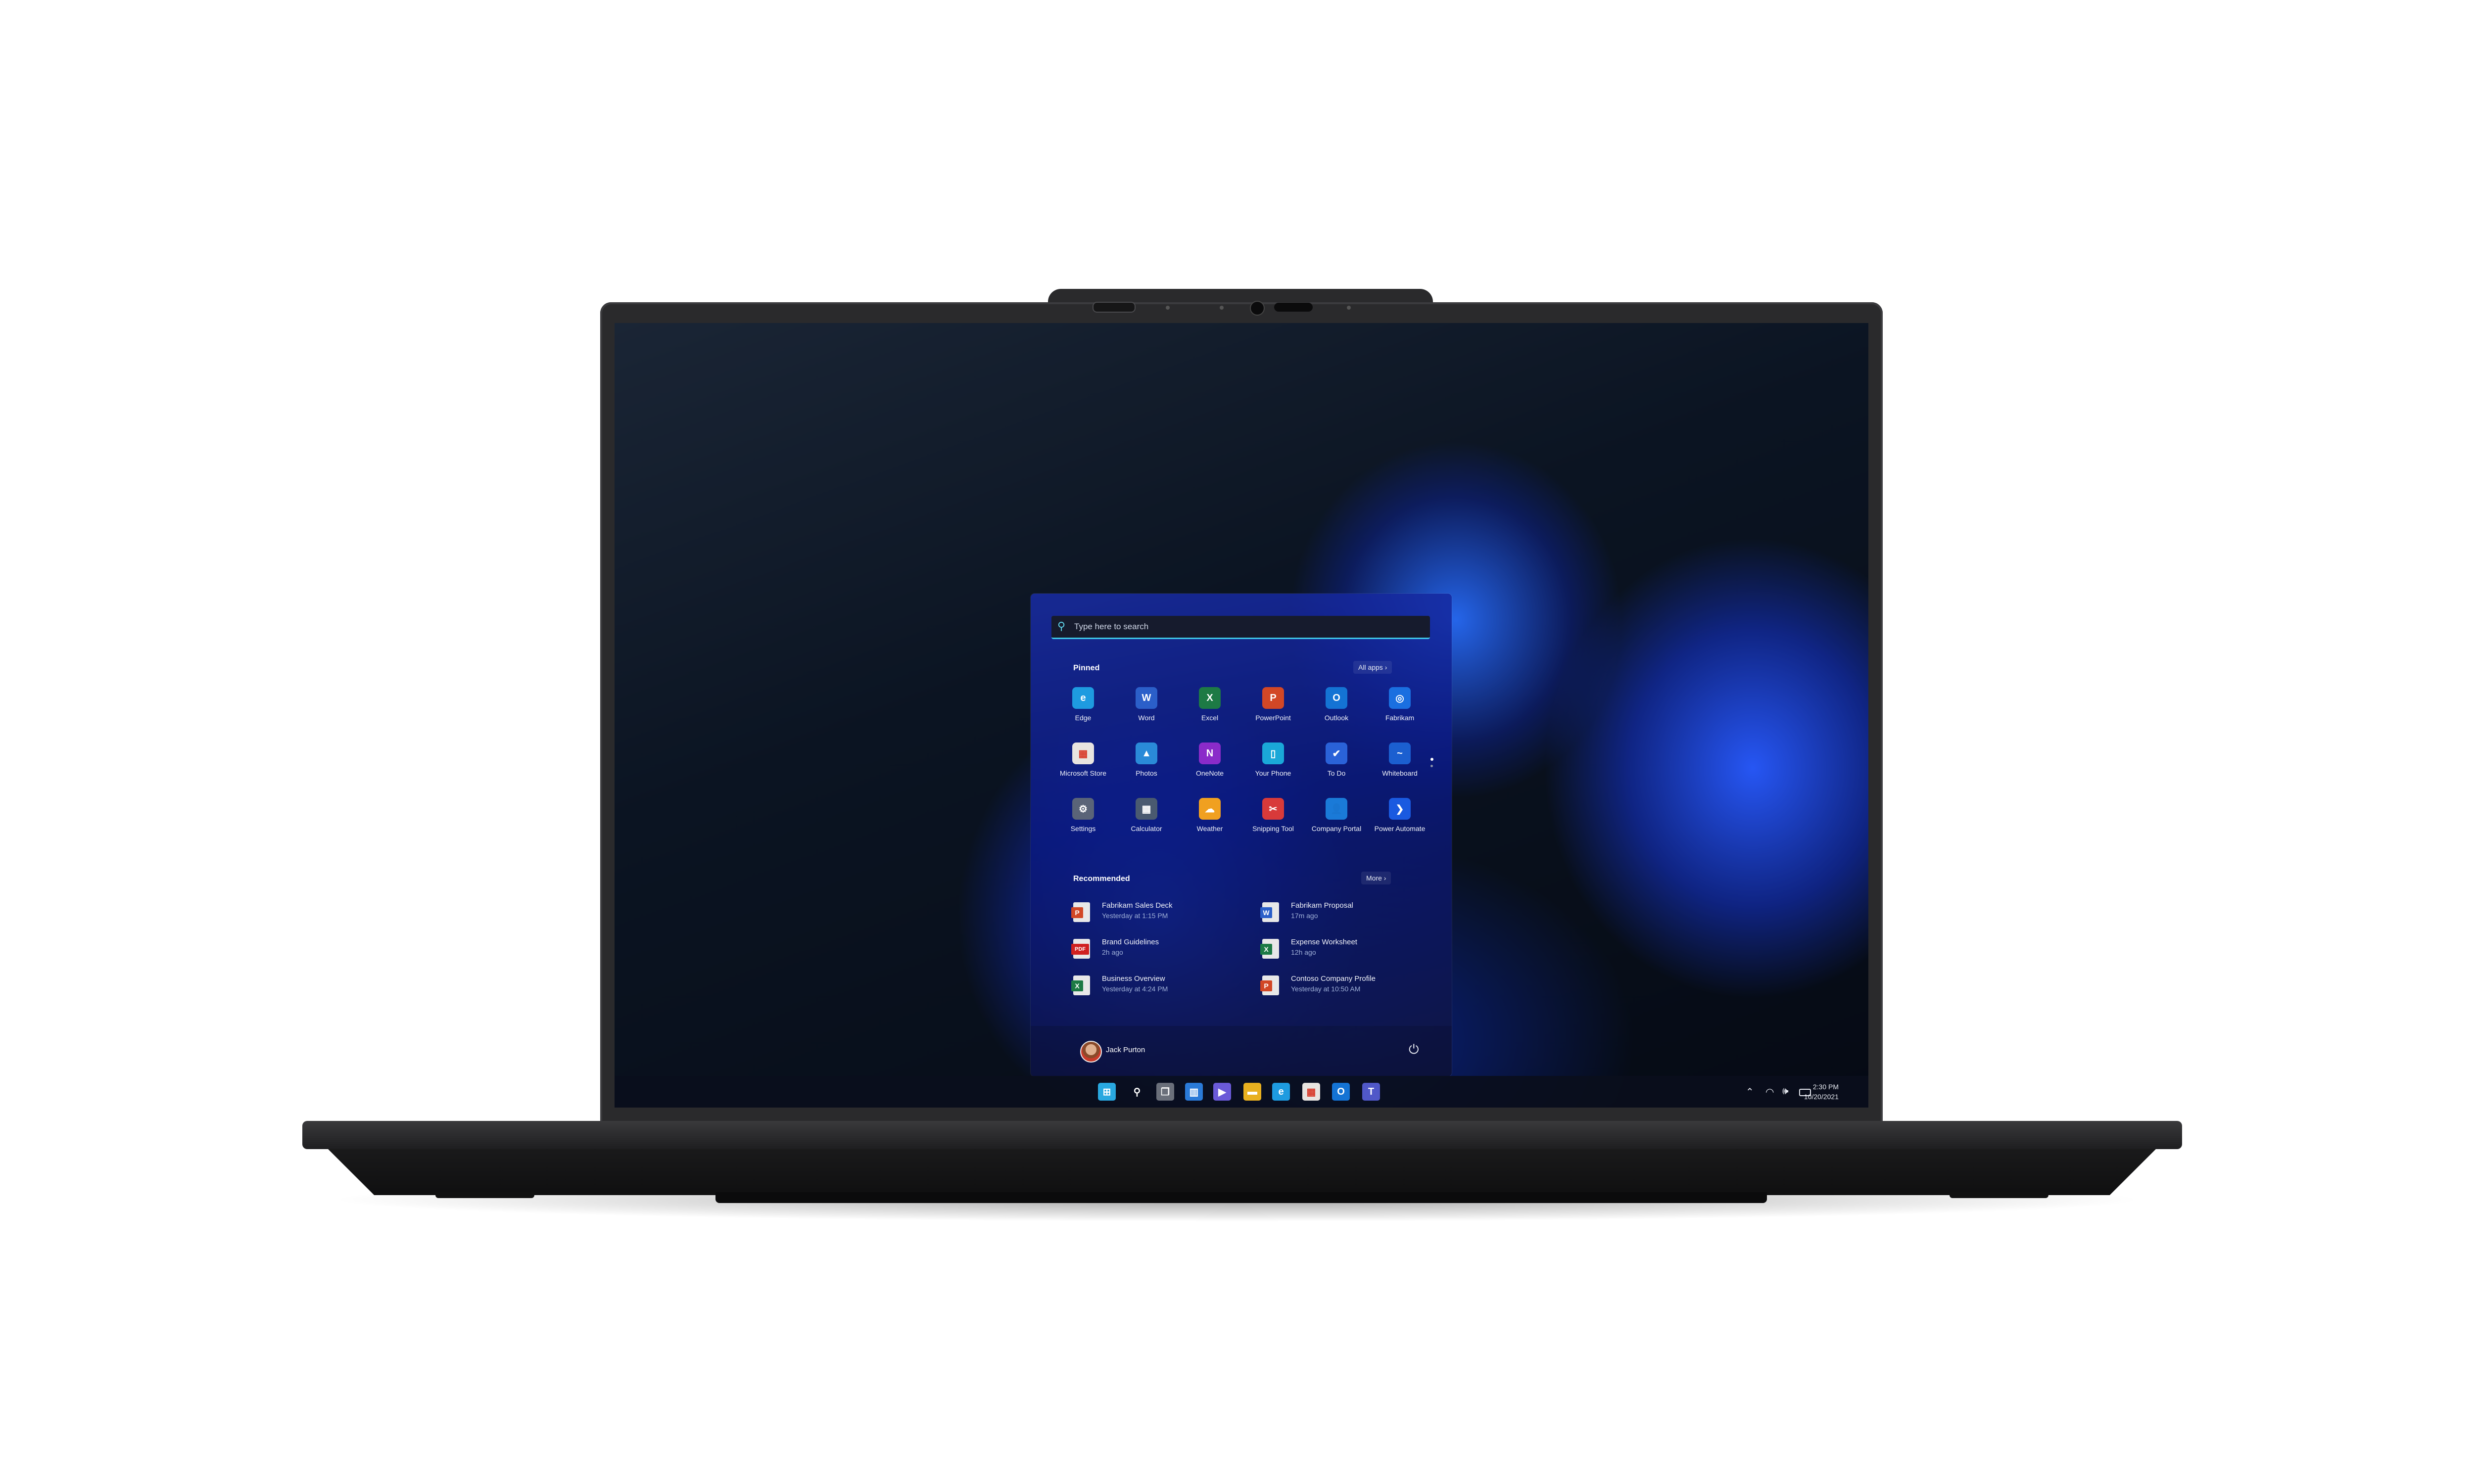  What do you see at coordinates (1336, 718) in the screenshot?
I see `app-label: Outlook` at bounding box center [1336, 718].